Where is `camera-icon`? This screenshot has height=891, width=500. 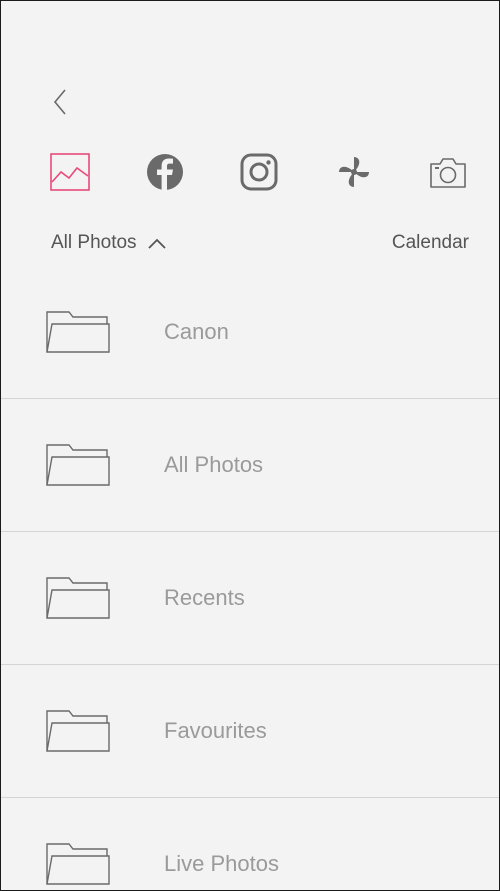
camera-icon is located at coordinates (448, 173).